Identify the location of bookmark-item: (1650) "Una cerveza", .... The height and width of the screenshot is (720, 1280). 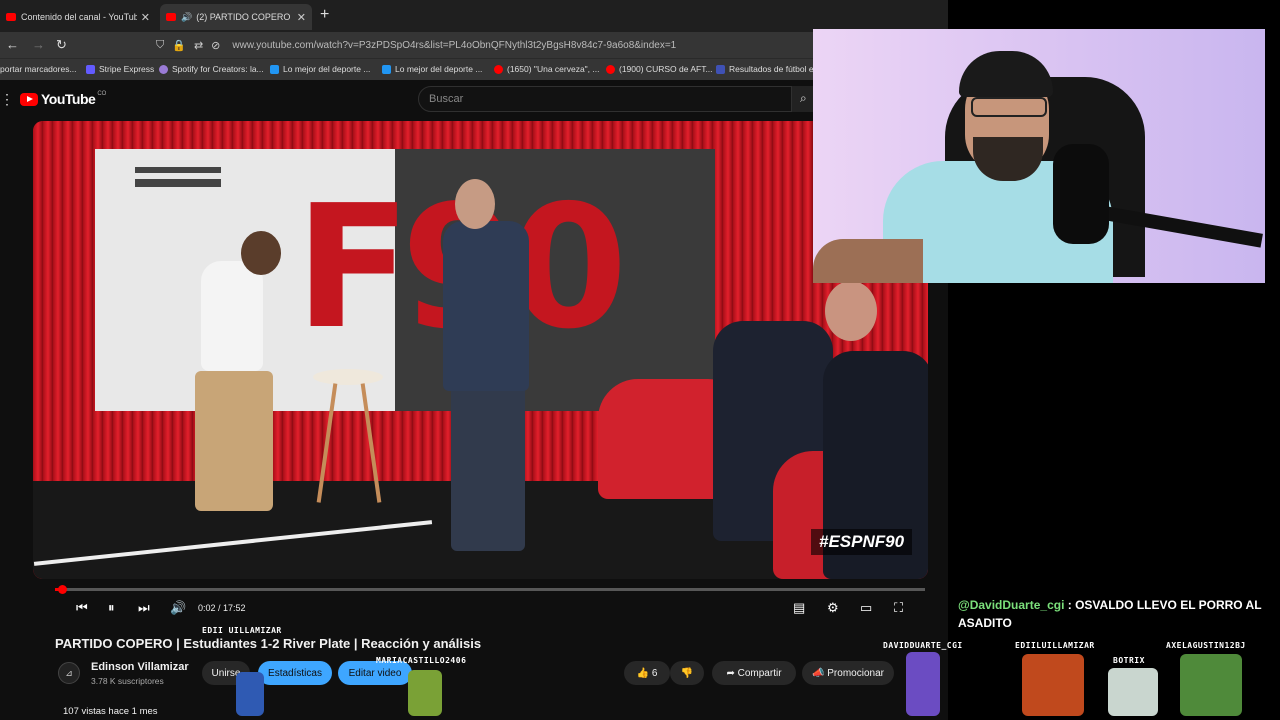
(547, 69).